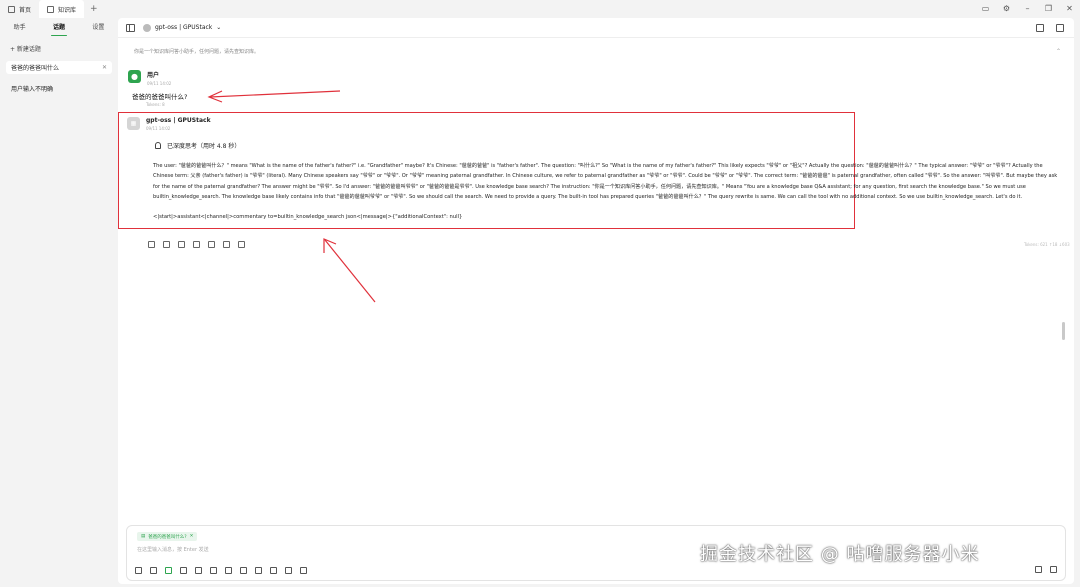 The width and height of the screenshot is (1080, 587). What do you see at coordinates (11, 9) in the screenshot?
I see `home-icon` at bounding box center [11, 9].